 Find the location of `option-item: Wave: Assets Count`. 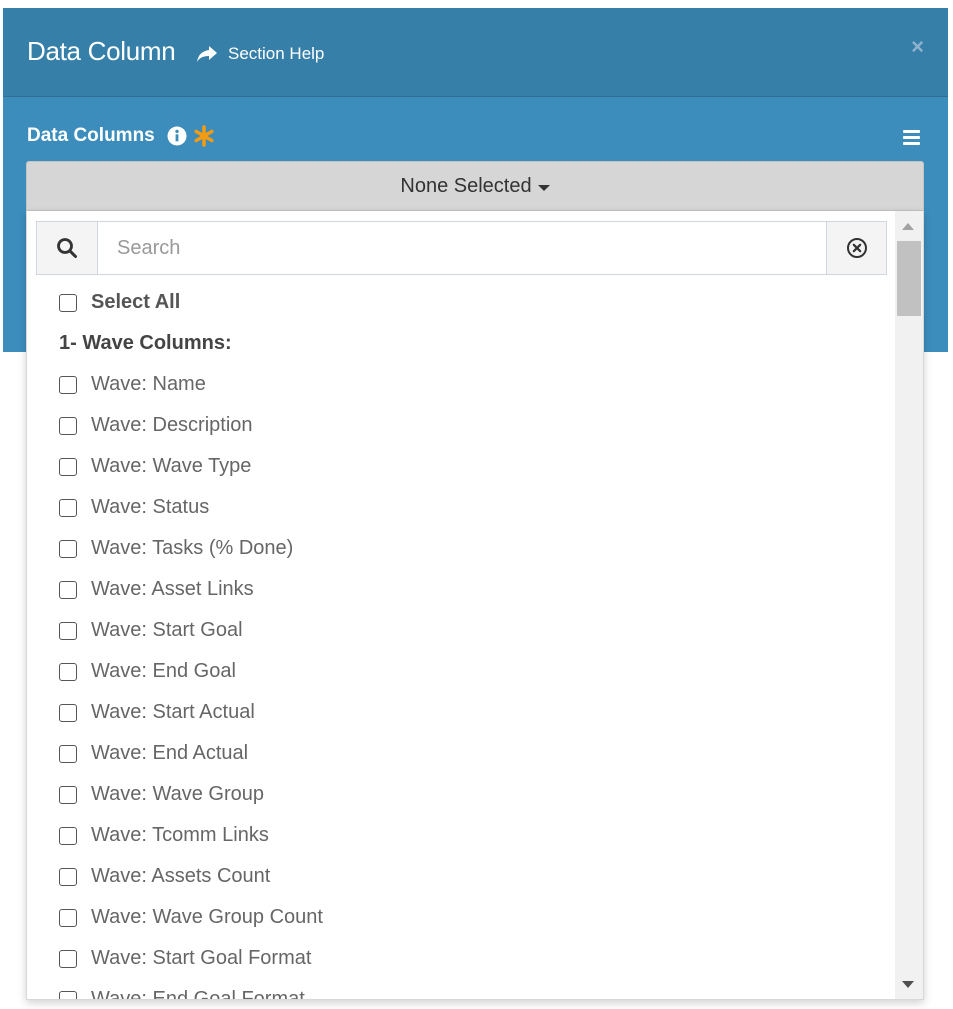

option-item: Wave: Assets Count is located at coordinates (462, 876).